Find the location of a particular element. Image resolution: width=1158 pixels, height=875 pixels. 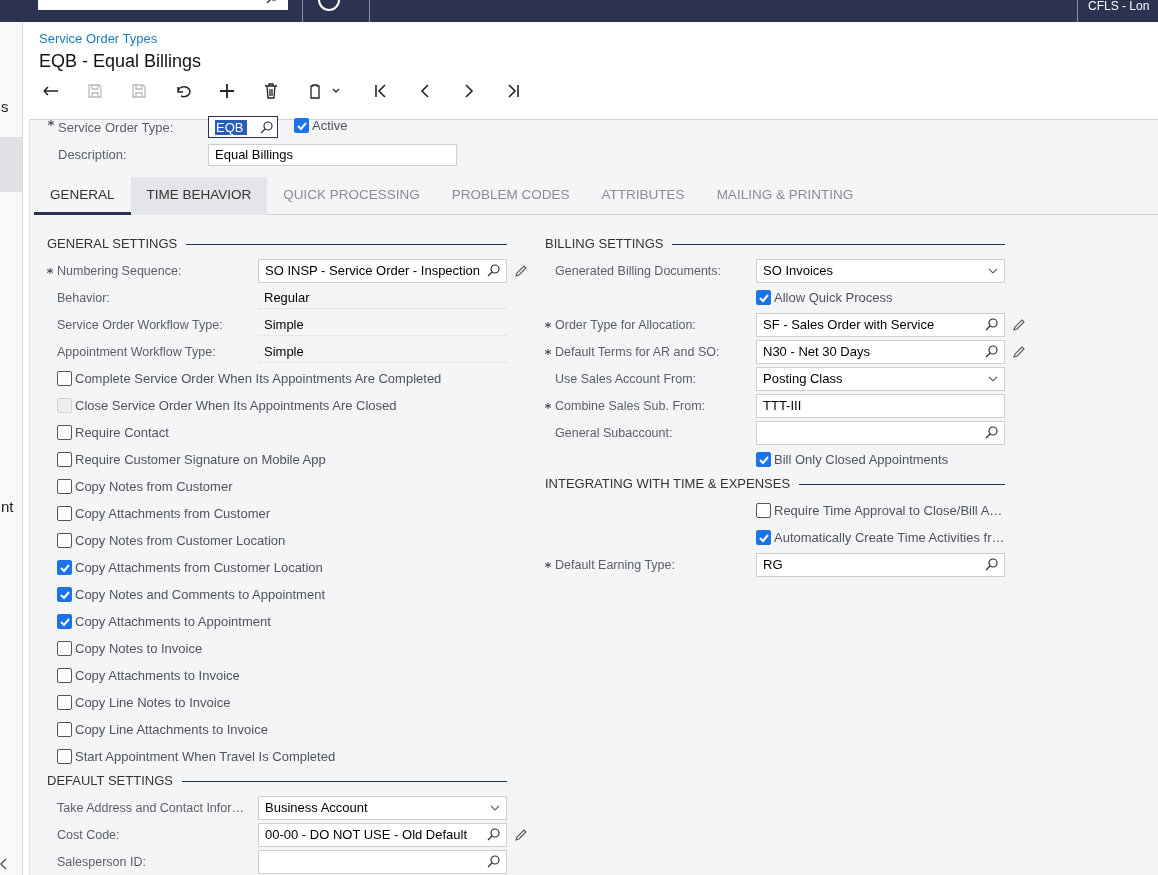

plus-icon is located at coordinates (227, 91).